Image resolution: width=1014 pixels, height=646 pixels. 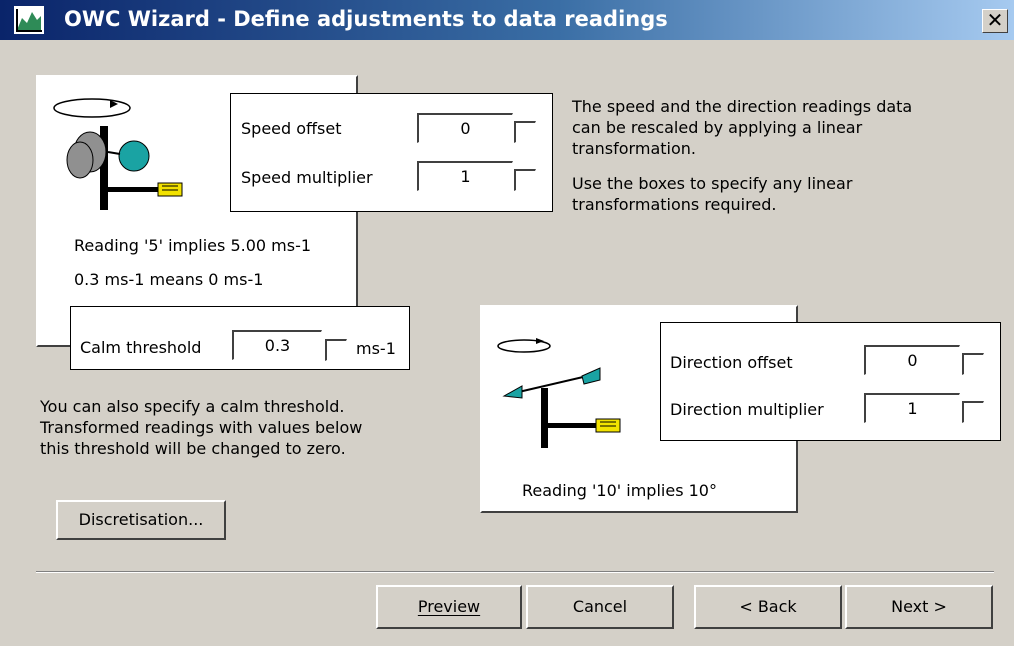 I want to click on direction-offset-checkbox, so click(x=973, y=364).